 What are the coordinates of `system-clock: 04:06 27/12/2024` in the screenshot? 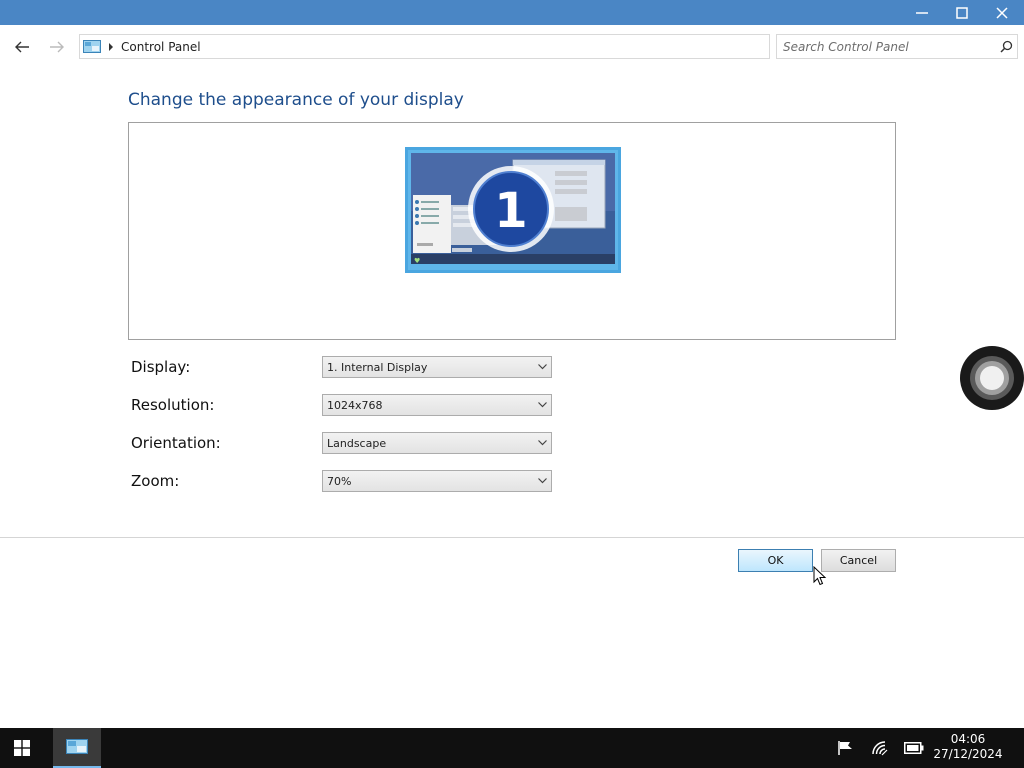 It's located at (968, 747).